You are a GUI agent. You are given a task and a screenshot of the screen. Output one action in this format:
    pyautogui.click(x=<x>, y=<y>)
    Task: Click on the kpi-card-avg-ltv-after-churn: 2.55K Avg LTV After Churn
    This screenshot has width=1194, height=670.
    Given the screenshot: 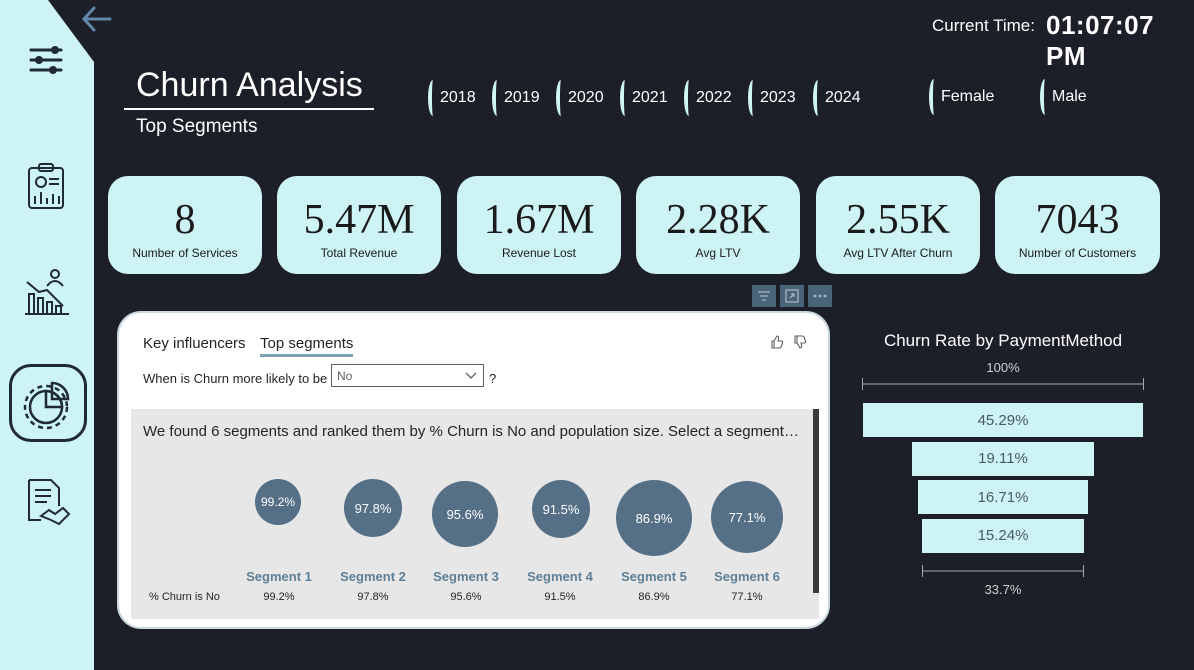 What is the action you would take?
    pyautogui.click(x=898, y=225)
    